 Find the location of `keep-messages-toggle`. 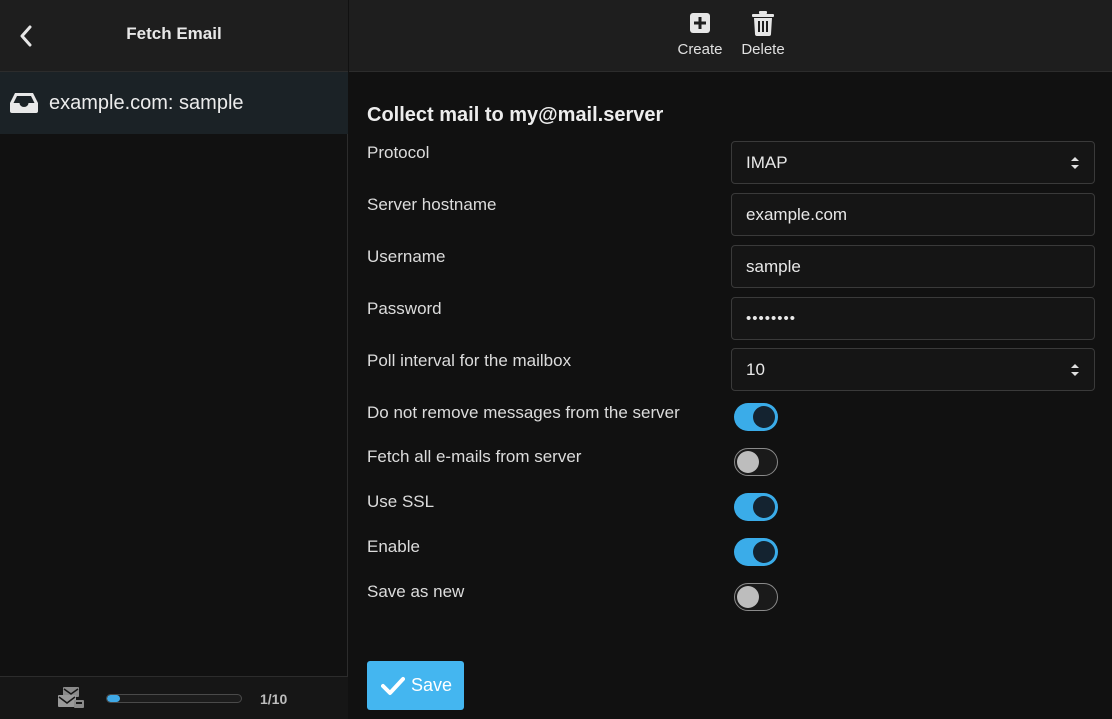

keep-messages-toggle is located at coordinates (756, 417).